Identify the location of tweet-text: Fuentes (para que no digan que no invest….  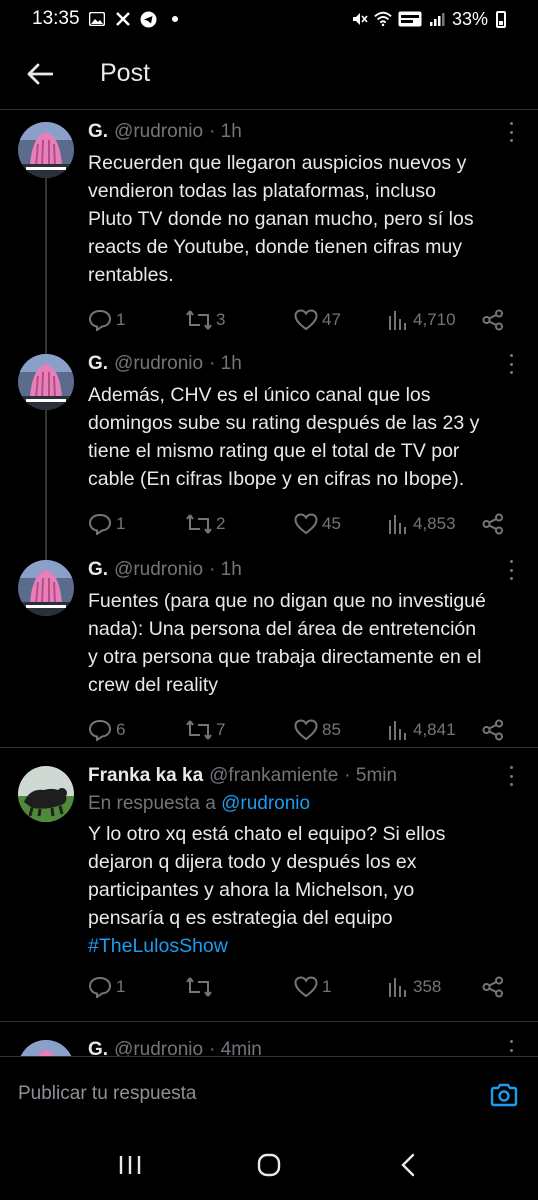
(304, 643).